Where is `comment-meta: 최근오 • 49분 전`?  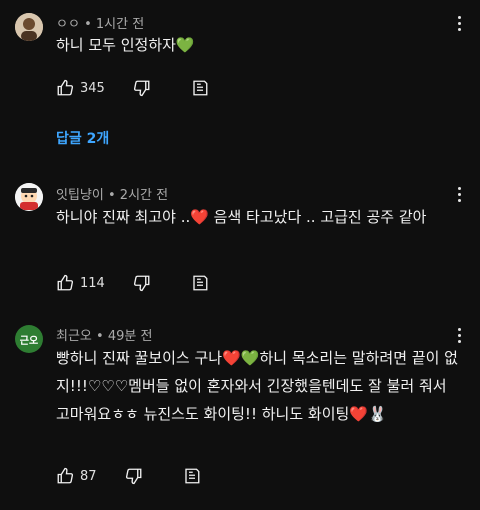
comment-meta: 최근오 • 49분 전 is located at coordinates (104, 334).